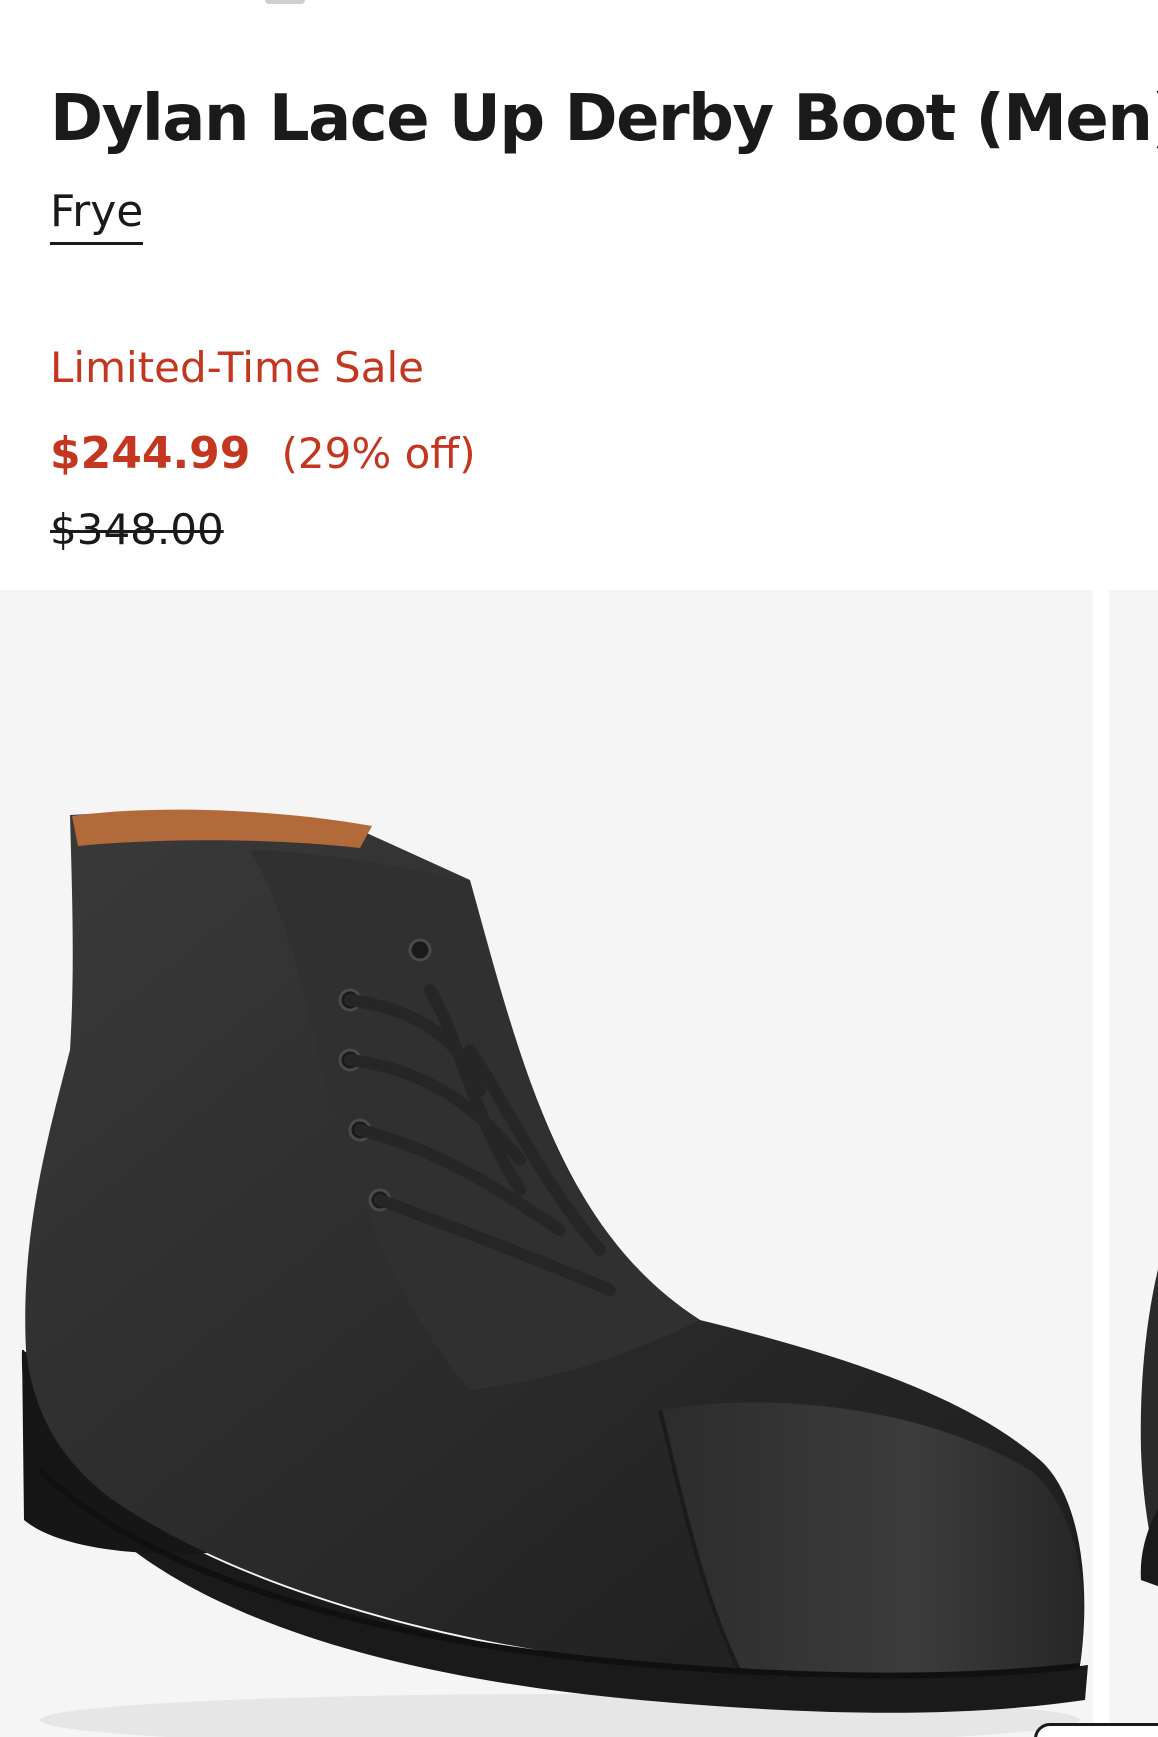  Describe the element at coordinates (1133, 1163) in the screenshot. I see `product-image-next` at that location.